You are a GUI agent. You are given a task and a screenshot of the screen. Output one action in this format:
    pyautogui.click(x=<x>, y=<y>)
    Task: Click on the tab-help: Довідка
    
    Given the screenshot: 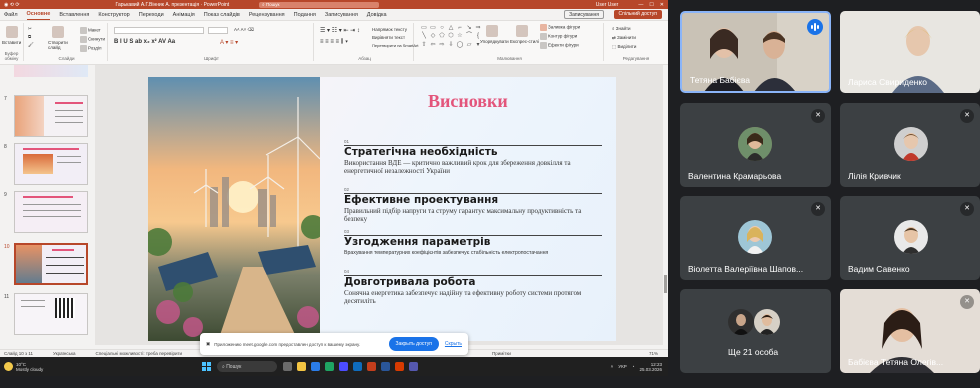 What is the action you would take?
    pyautogui.click(x=377, y=16)
    